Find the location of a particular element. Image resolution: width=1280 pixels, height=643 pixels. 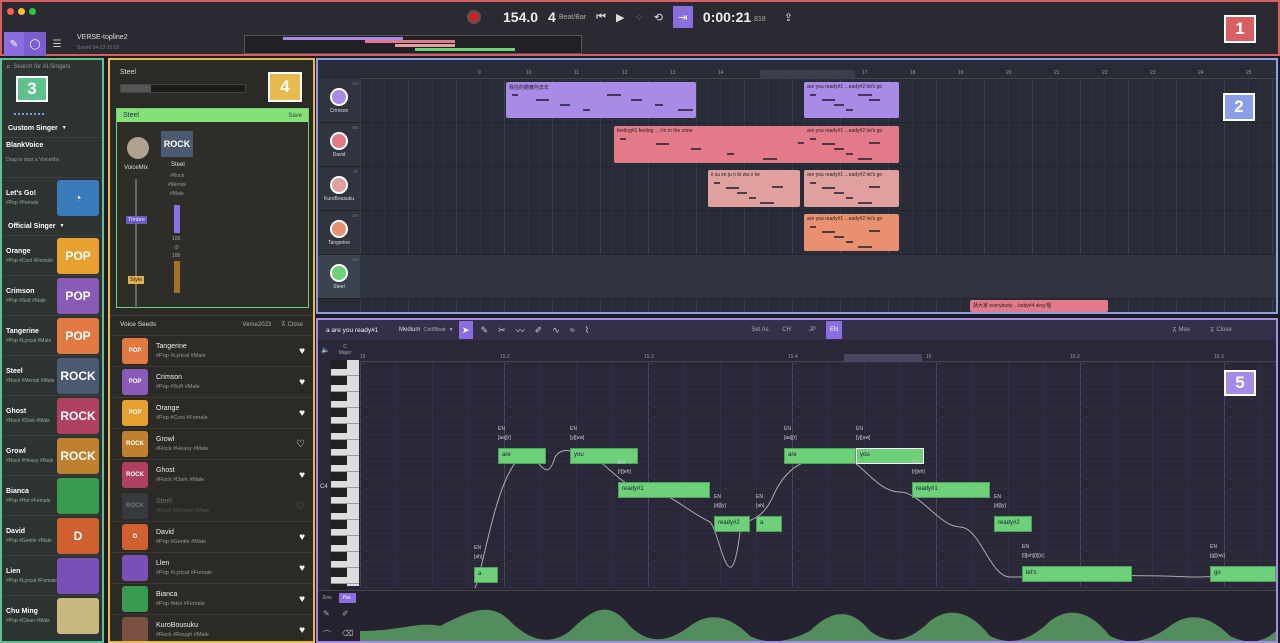

record-button is located at coordinates (474, 17).